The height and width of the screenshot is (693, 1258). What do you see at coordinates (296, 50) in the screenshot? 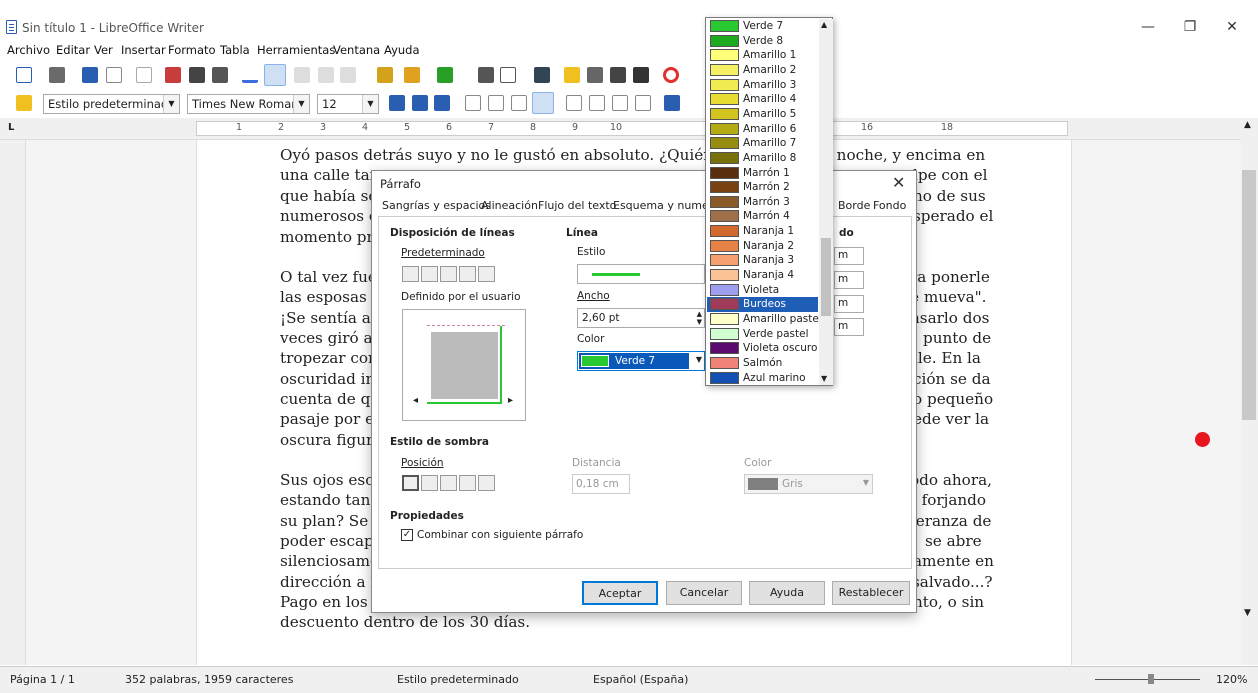
I see `menu-herramientas: Herramientas` at bounding box center [296, 50].